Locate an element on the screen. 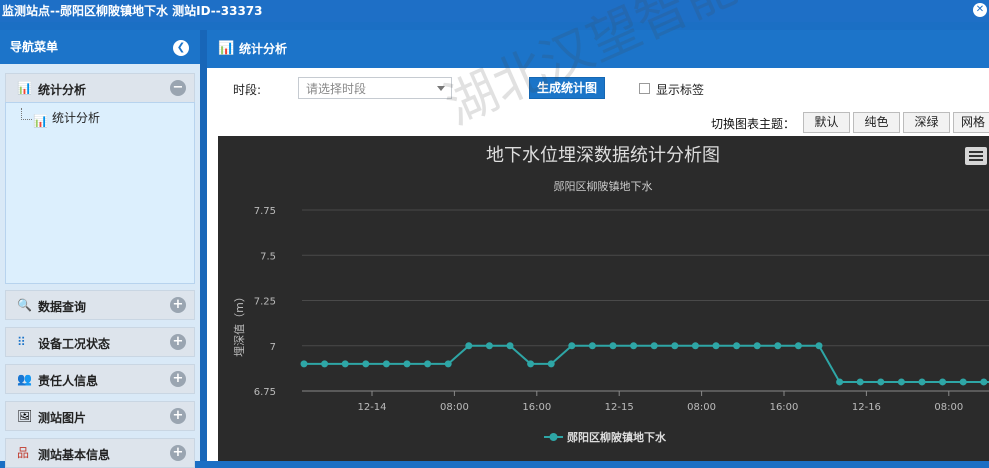 The width and height of the screenshot is (989, 468). submenu-item-label: 统计分析 is located at coordinates (76, 118).